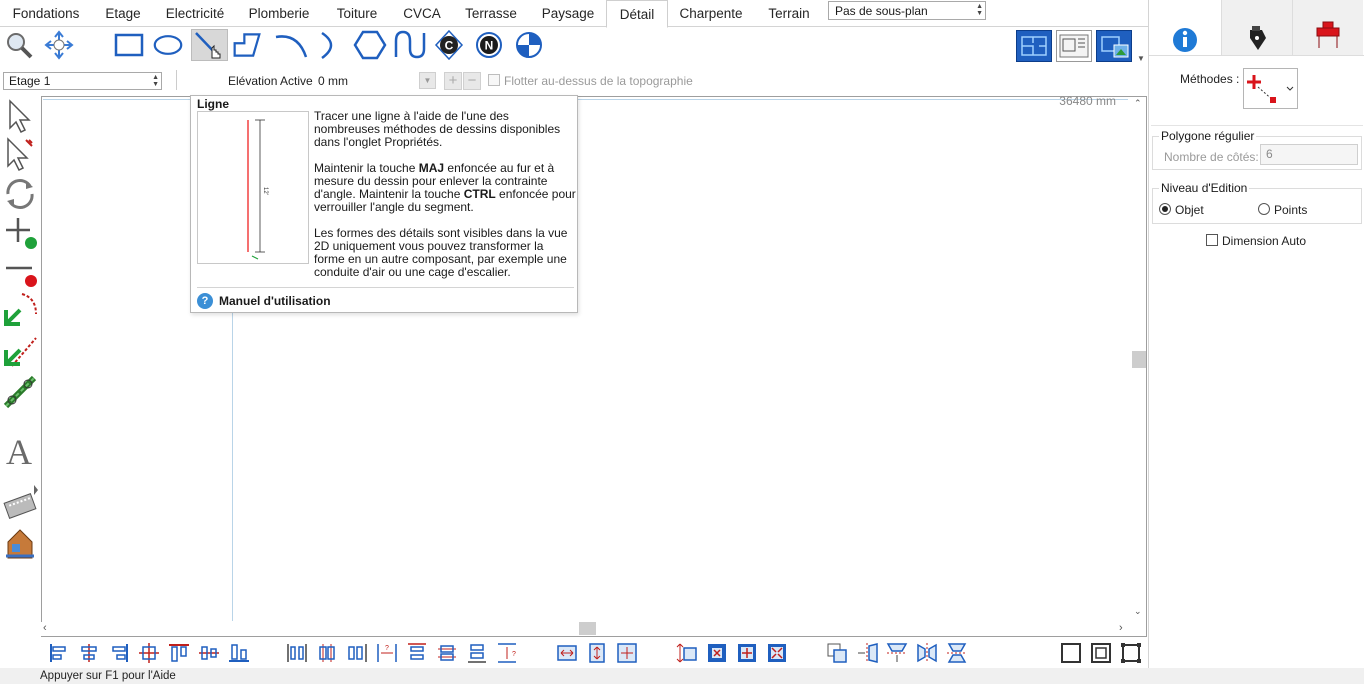 Image resolution: width=1364 pixels, height=684 pixels. I want to click on sides-input: 6, so click(1309, 154).